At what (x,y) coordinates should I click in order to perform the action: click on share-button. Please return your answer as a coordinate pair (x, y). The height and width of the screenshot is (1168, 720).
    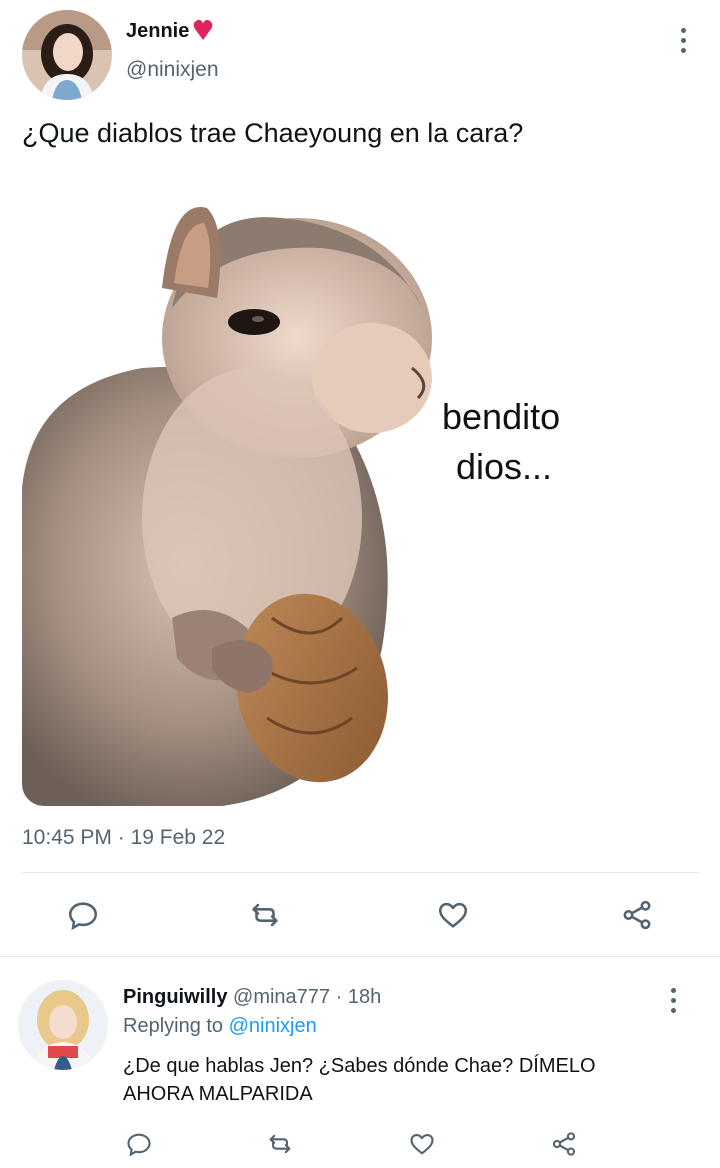
    Looking at the image, I should click on (637, 915).